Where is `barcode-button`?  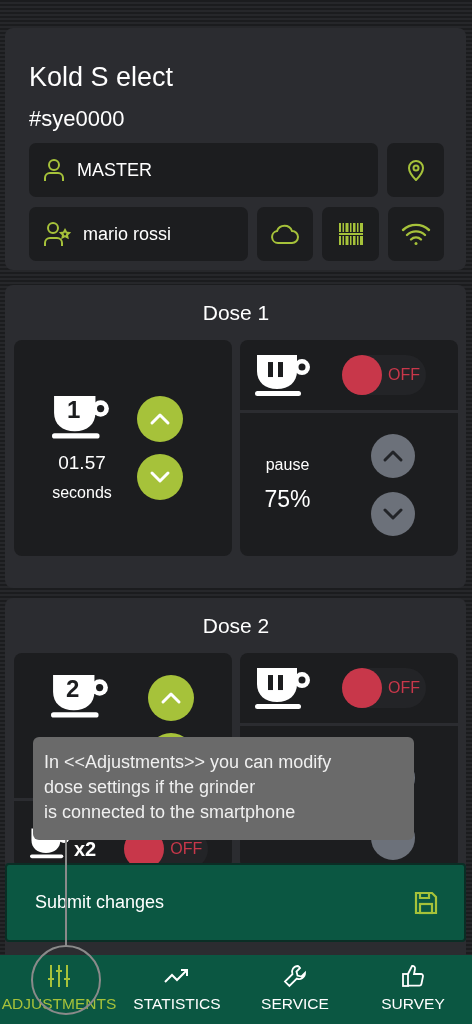
barcode-button is located at coordinates (350, 234).